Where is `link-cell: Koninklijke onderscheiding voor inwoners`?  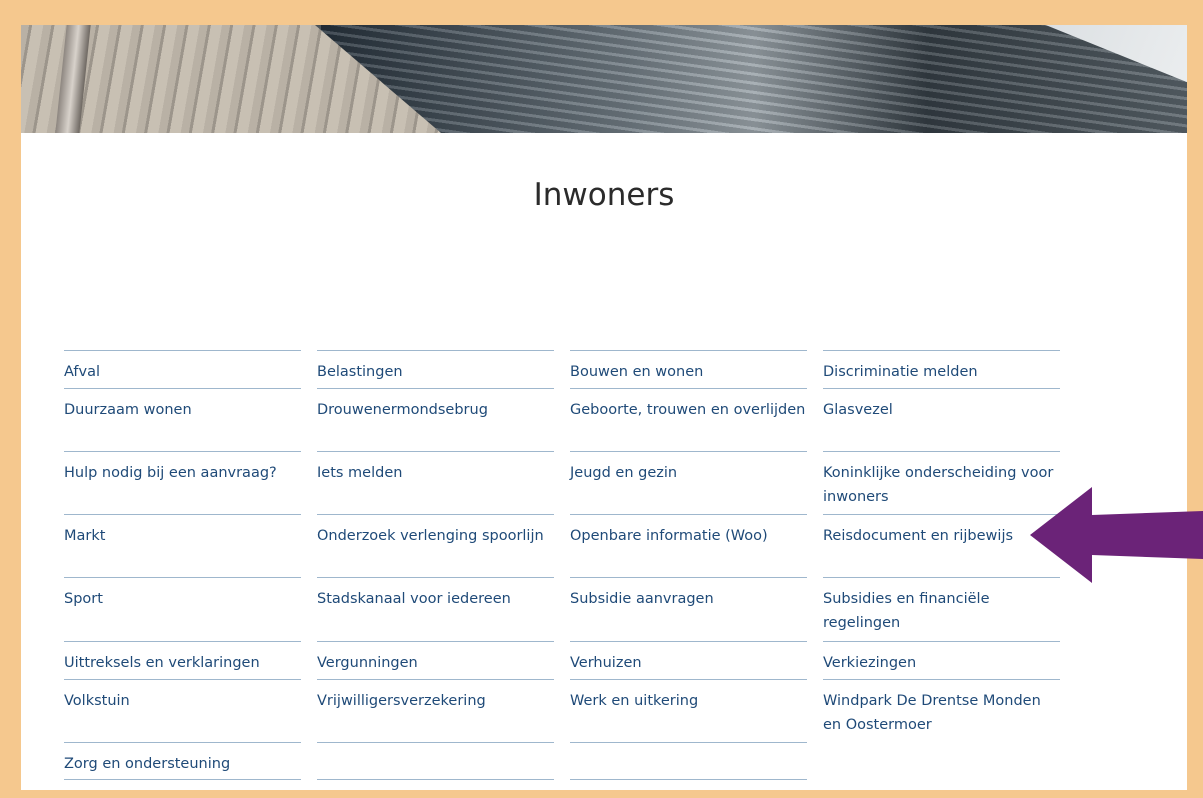
link-cell: Koninklijke onderscheiding voor inwoners is located at coordinates (941, 482).